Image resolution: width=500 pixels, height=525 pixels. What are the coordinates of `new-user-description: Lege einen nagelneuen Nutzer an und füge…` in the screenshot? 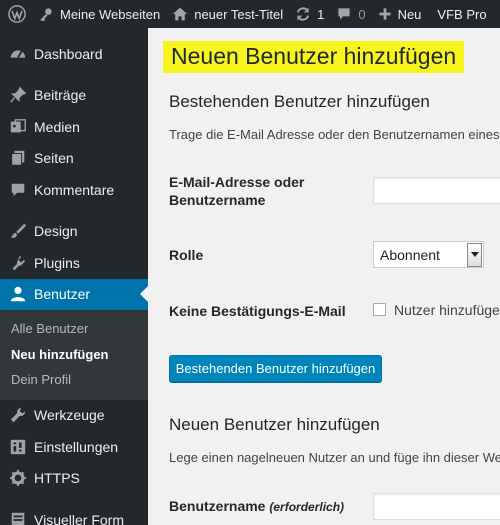 It's located at (334, 457).